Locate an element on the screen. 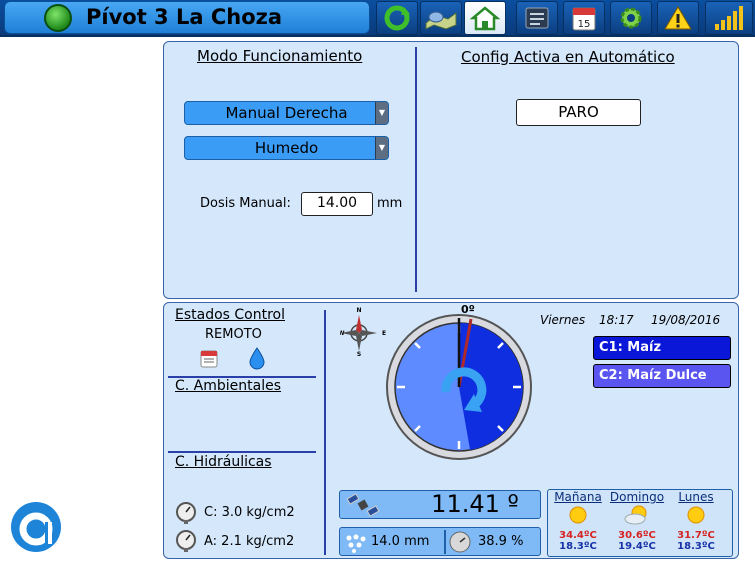  map-icon is located at coordinates (441, 20).